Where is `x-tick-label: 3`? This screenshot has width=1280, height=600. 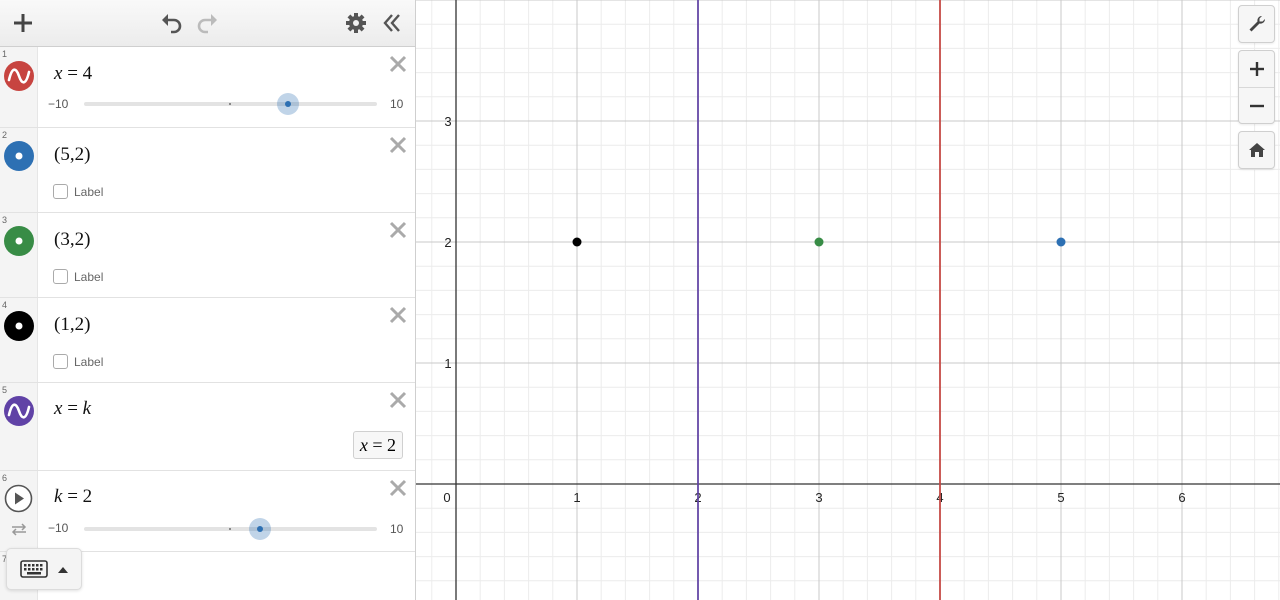
x-tick-label: 3 is located at coordinates (818, 497).